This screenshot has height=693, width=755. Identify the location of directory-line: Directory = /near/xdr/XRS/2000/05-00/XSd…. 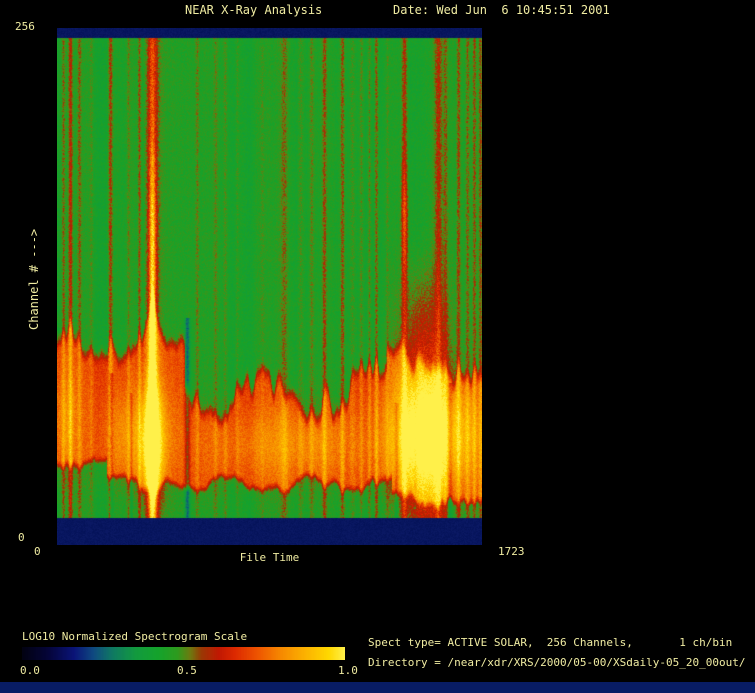
(557, 662).